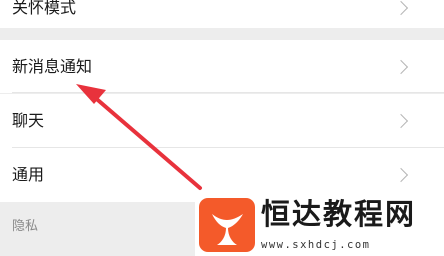  Describe the element at coordinates (222, 14) in the screenshot. I see `settings-item-care-mode: 关怀模式` at that location.